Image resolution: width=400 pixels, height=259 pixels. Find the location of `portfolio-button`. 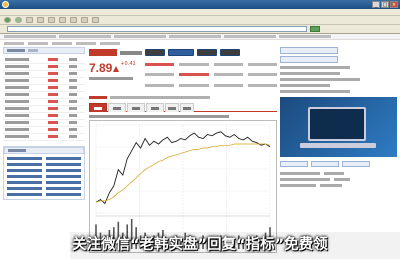

portfolio-button is located at coordinates (230, 52).